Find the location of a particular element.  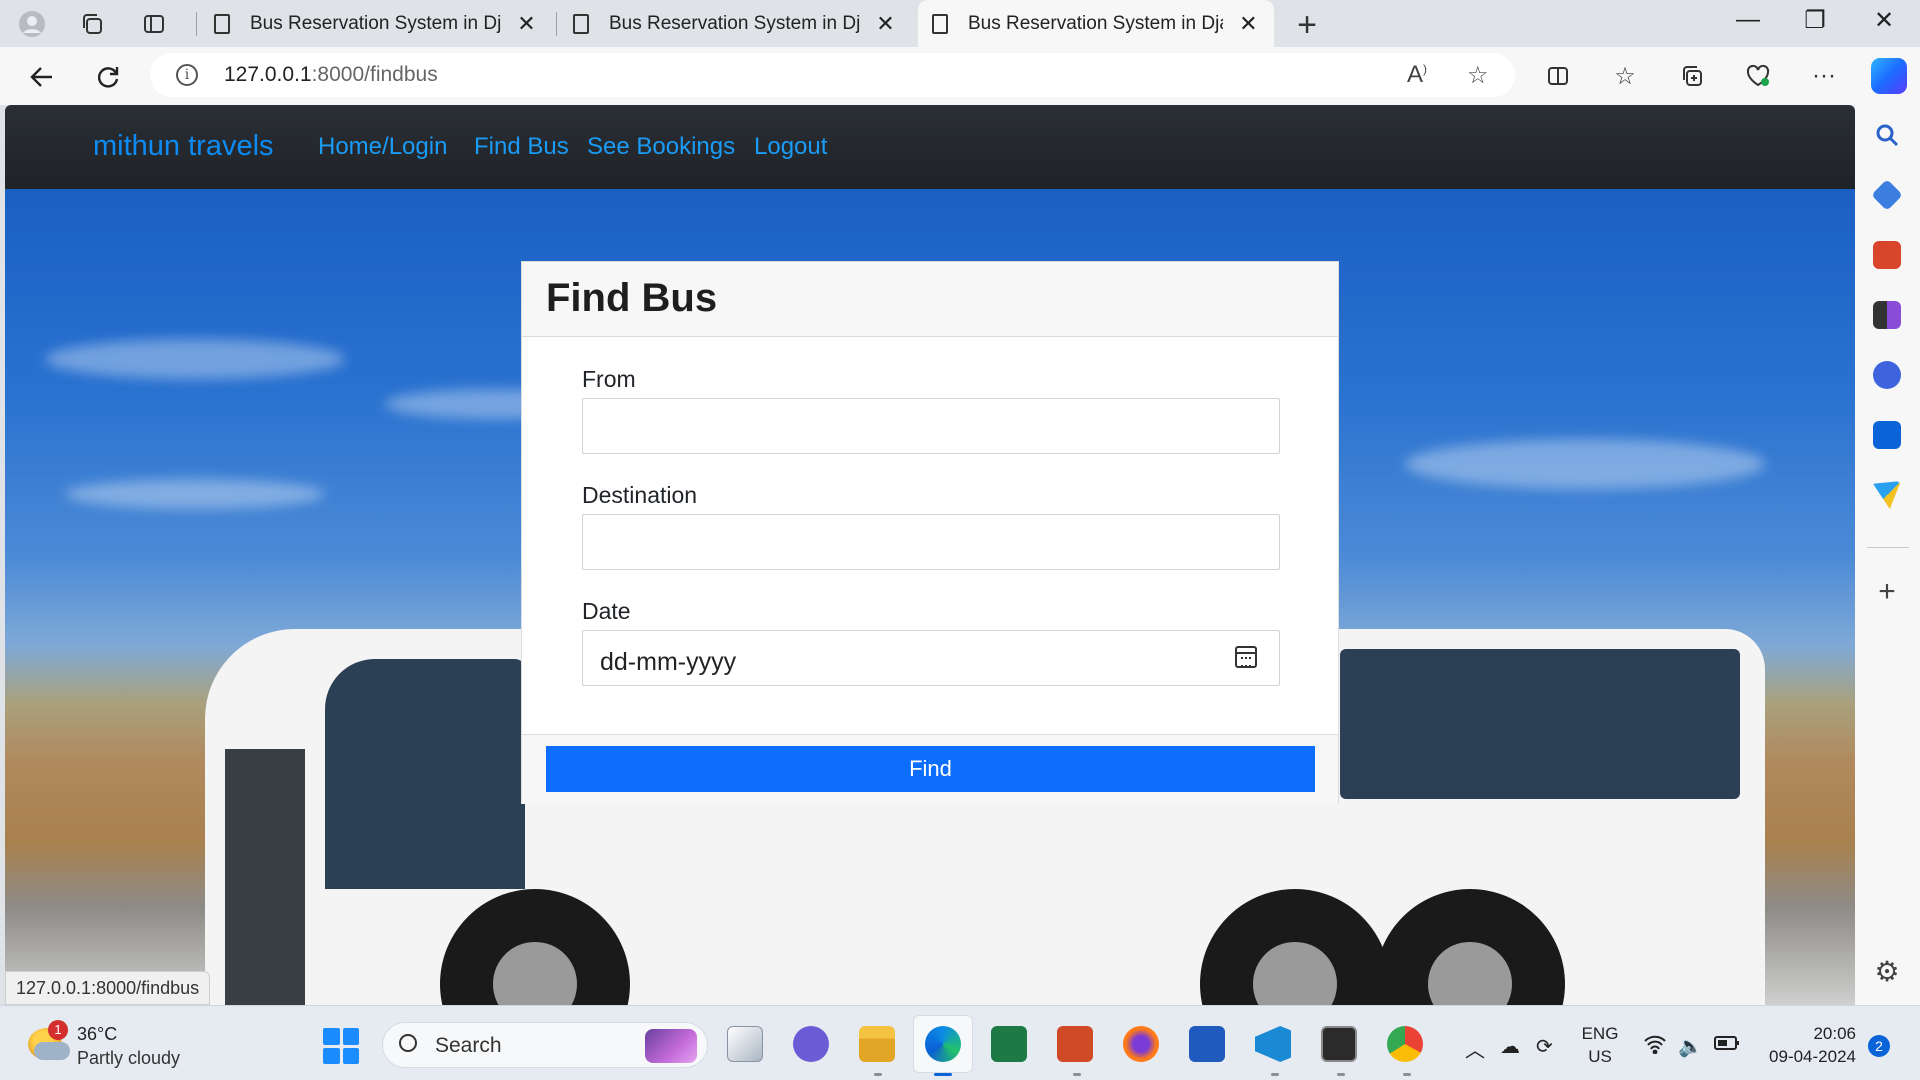

notification-count-badge: 2 is located at coordinates (1879, 1046).